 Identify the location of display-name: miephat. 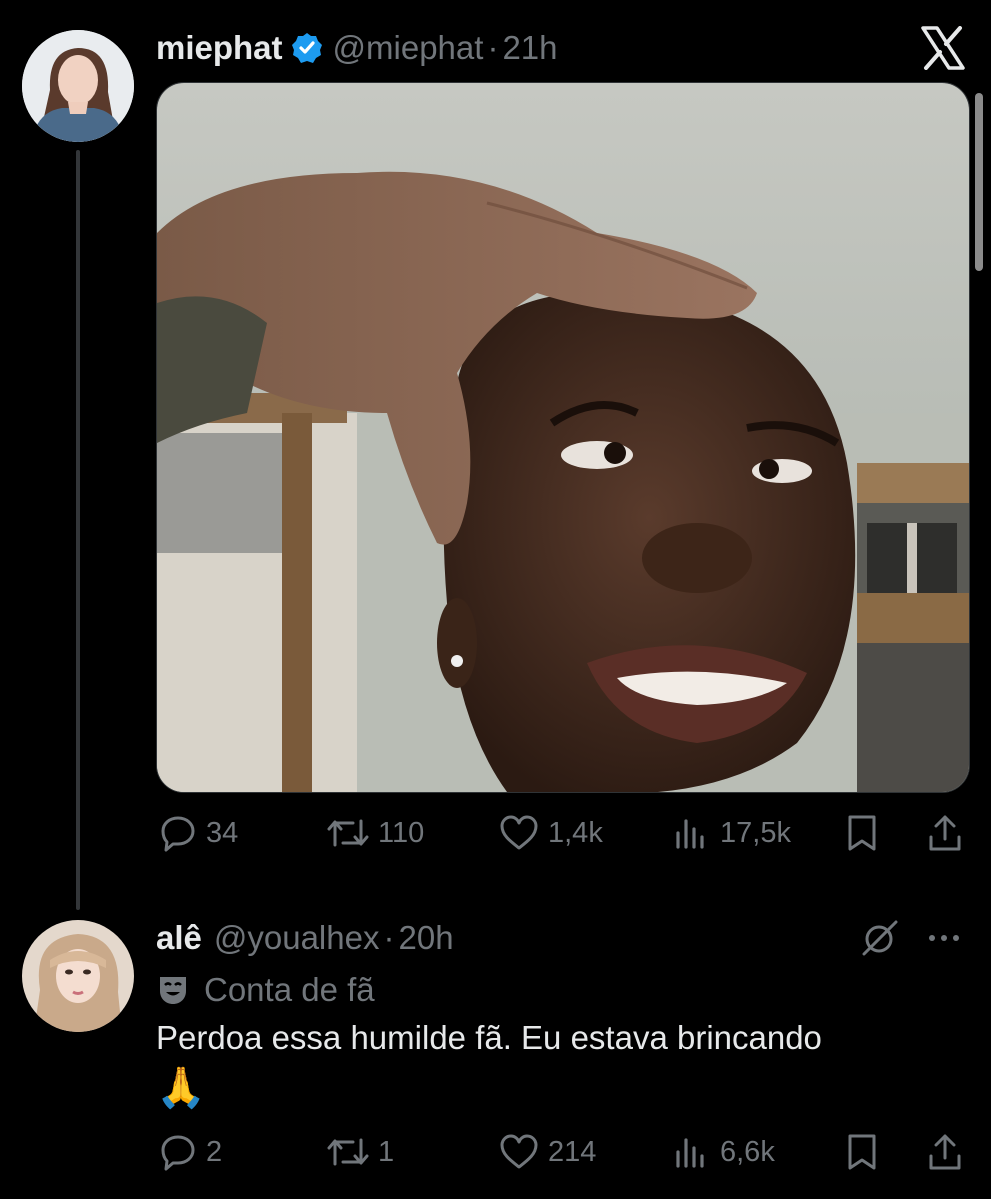
(219, 48).